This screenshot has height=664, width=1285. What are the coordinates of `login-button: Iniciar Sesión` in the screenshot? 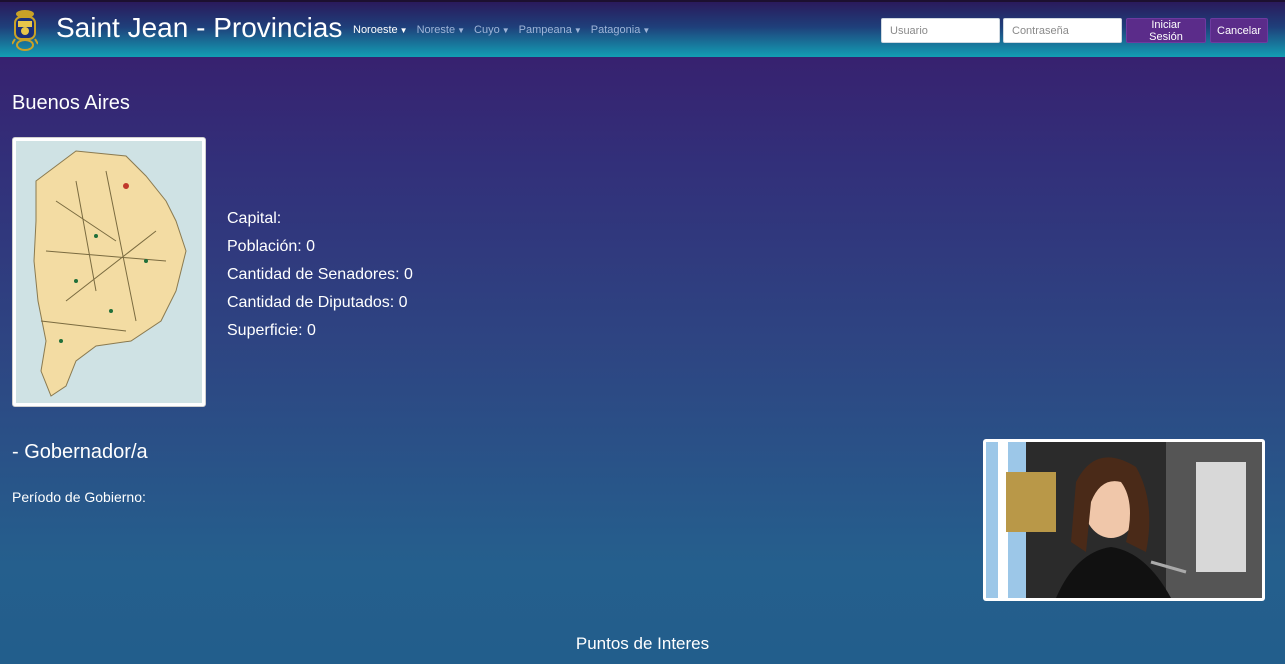 It's located at (1166, 30).